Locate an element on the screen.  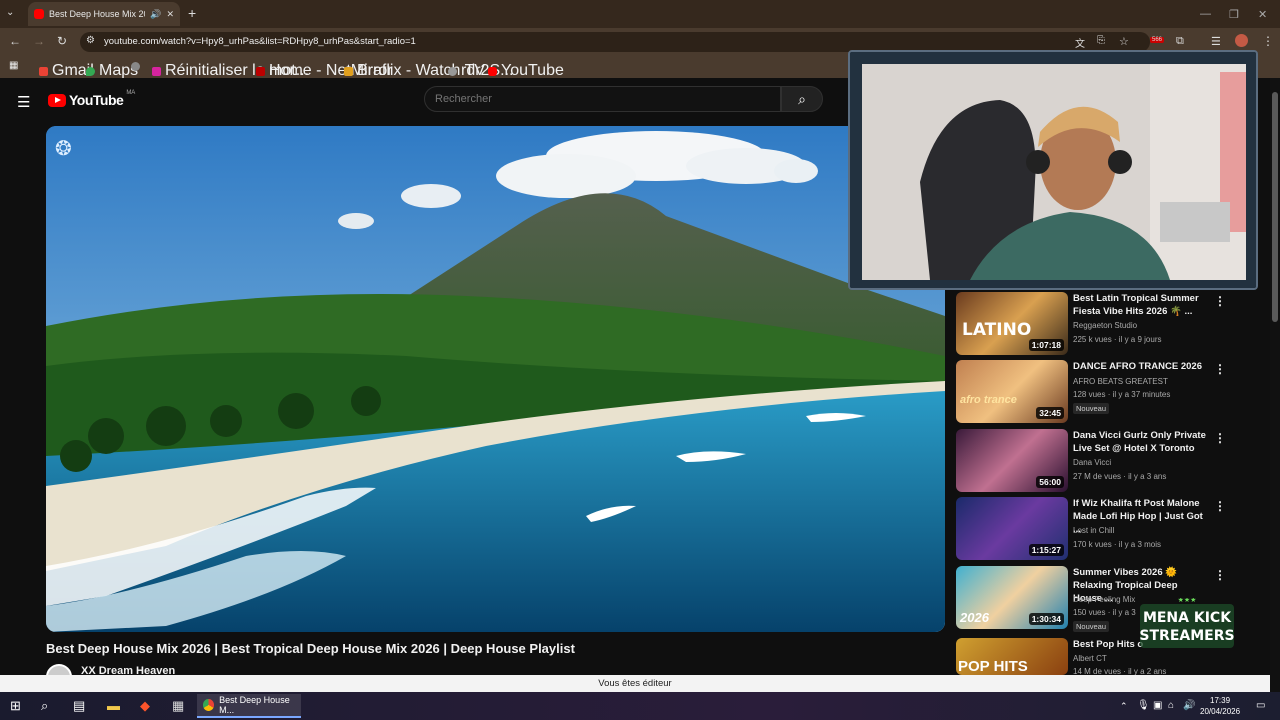
video-thumbnail: LATINO 1:07:18 is located at coordinates (1012, 323).